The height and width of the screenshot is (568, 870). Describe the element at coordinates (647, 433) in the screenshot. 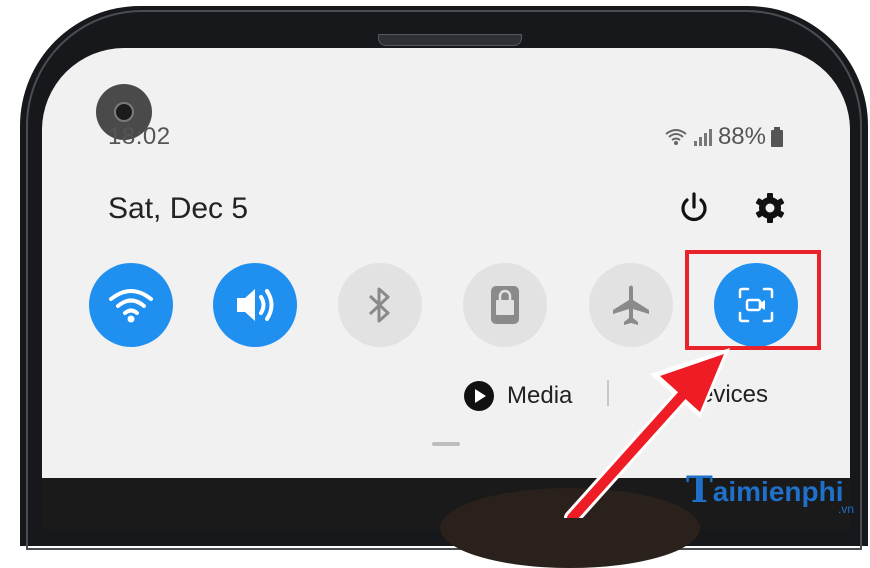

I see `annotation-arrow` at that location.